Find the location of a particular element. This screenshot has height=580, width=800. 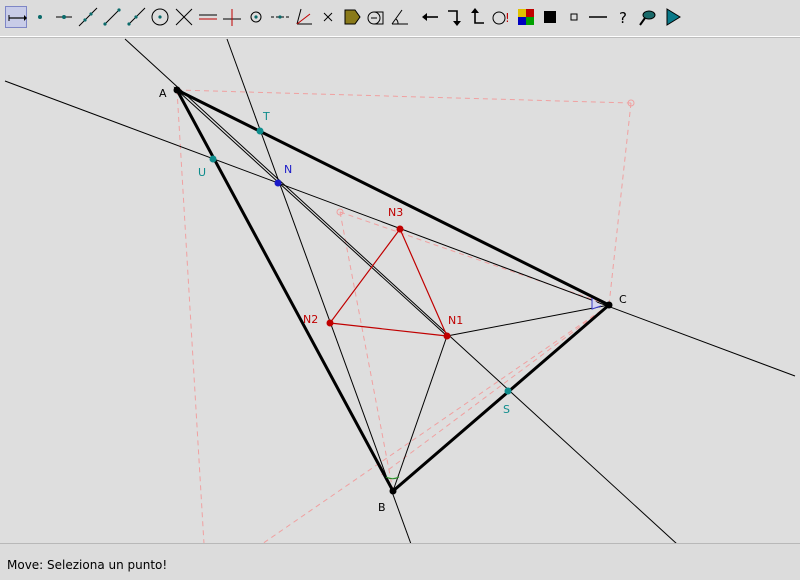

ray-tool-icon is located at coordinates (136, 16).